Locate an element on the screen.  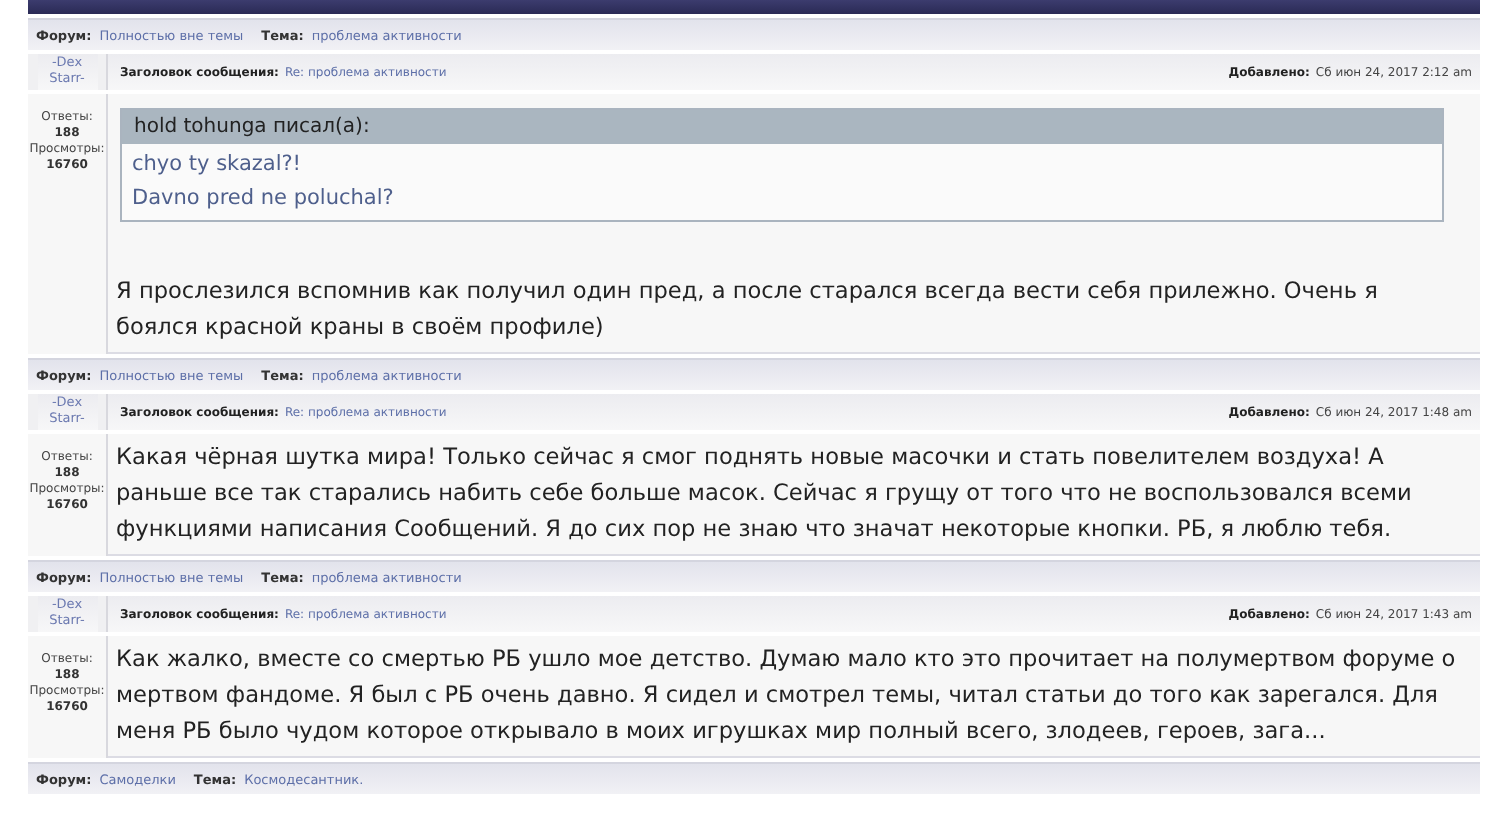
quote-author: hold tohunga писал(а): is located at coordinates (782, 127).